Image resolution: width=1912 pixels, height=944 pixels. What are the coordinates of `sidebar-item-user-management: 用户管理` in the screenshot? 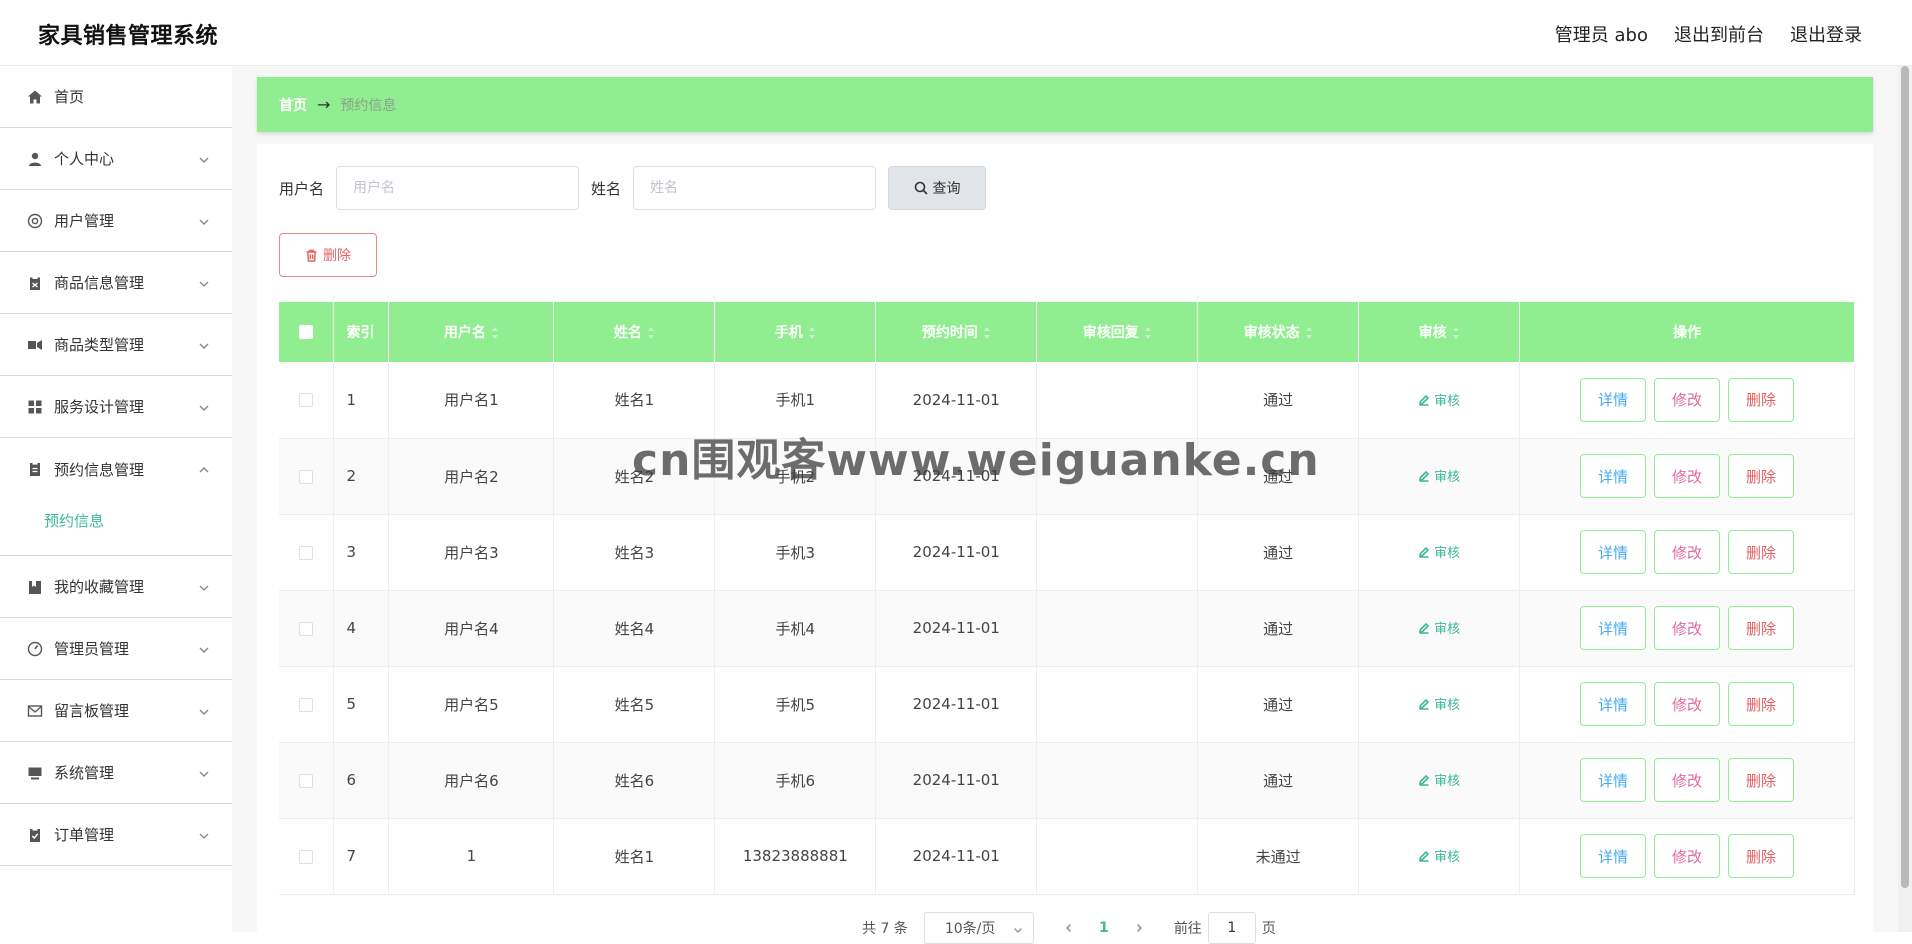 It's located at (116, 221).